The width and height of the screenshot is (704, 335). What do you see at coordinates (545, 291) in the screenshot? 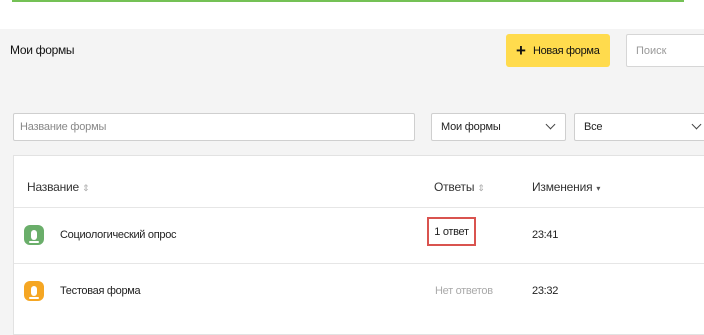
I see `changed-time: 23:32` at bounding box center [545, 291].